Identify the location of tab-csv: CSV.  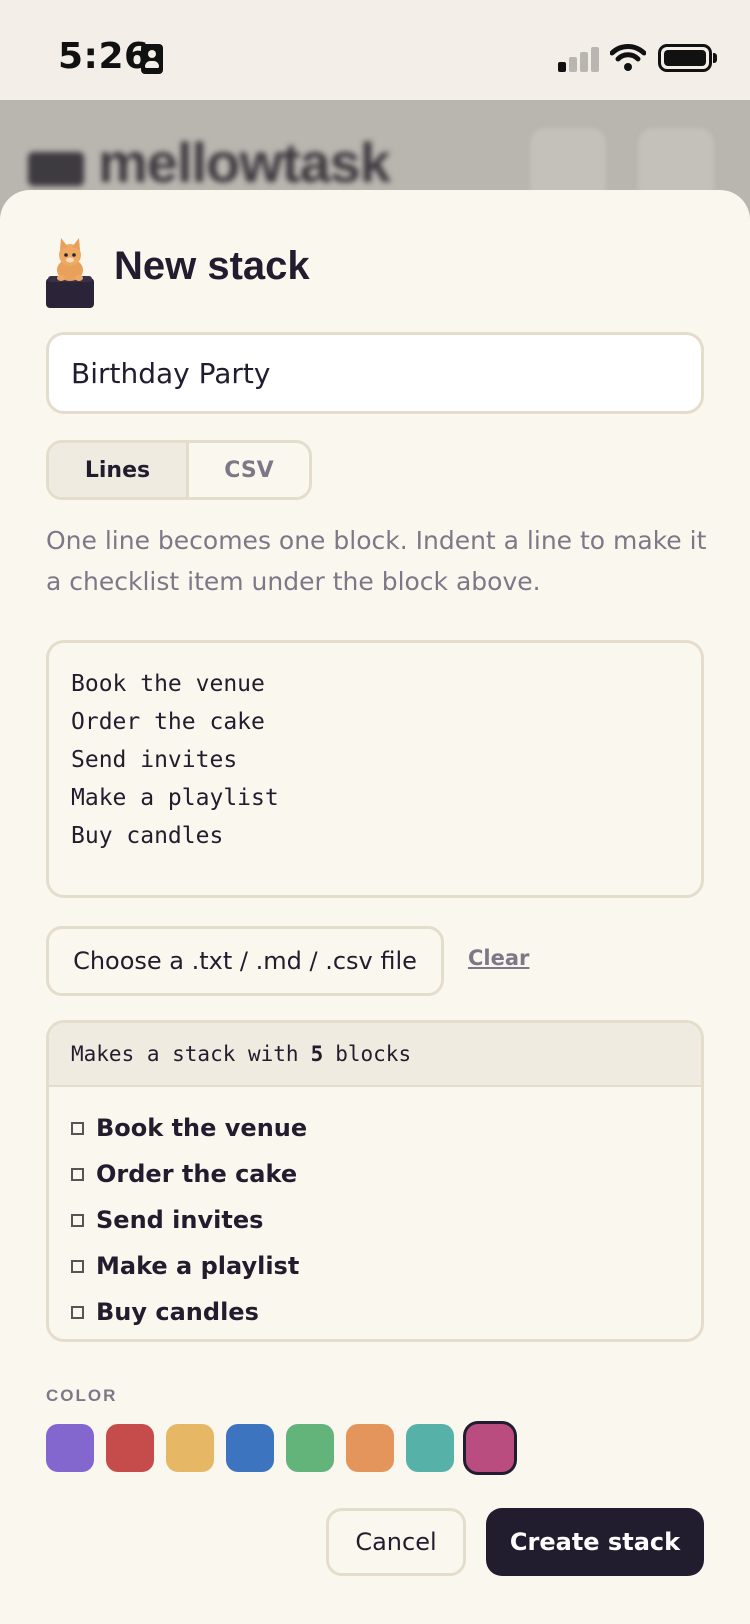
(249, 470).